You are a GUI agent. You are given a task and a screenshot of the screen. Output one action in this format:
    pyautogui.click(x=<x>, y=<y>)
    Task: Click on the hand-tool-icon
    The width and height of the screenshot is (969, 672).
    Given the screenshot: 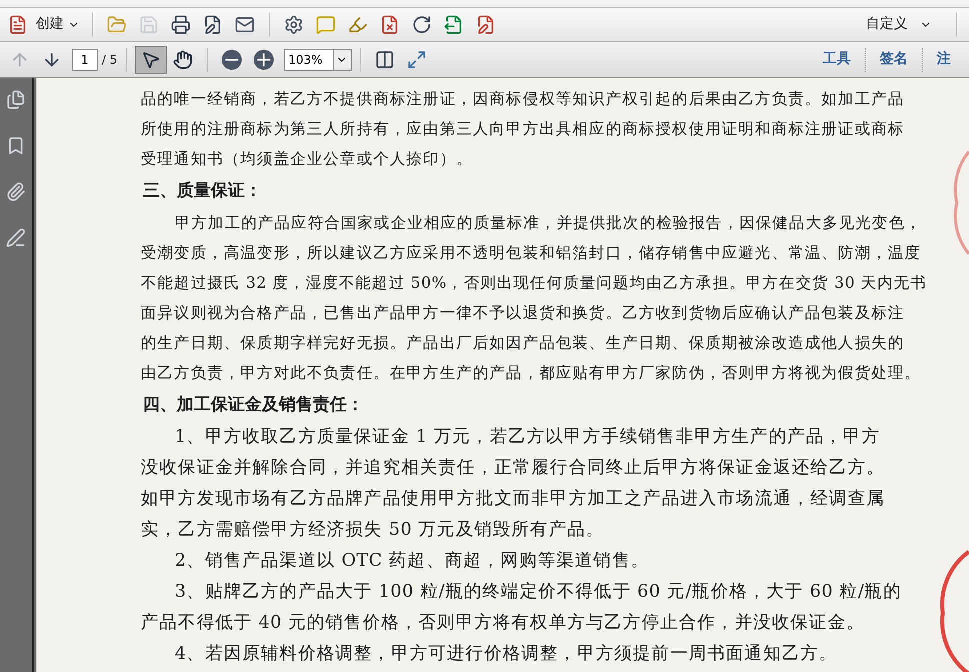 What is the action you would take?
    pyautogui.click(x=182, y=60)
    